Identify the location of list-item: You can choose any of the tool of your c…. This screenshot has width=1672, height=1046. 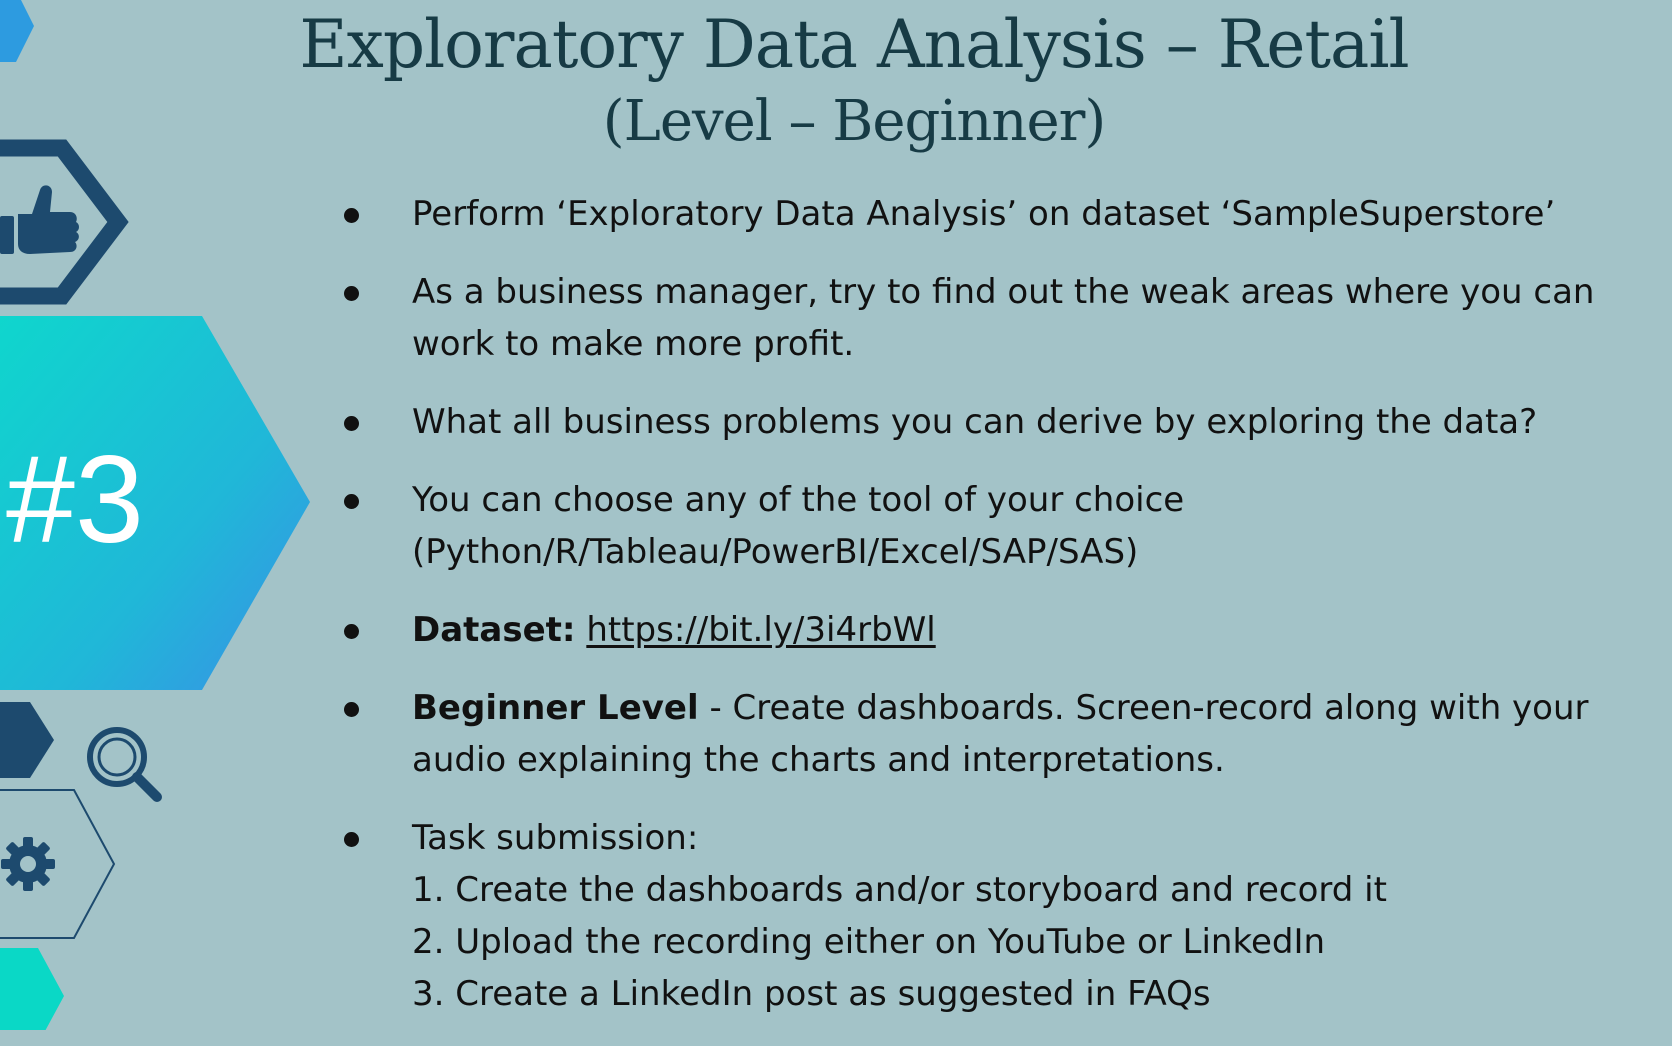
(1000, 526).